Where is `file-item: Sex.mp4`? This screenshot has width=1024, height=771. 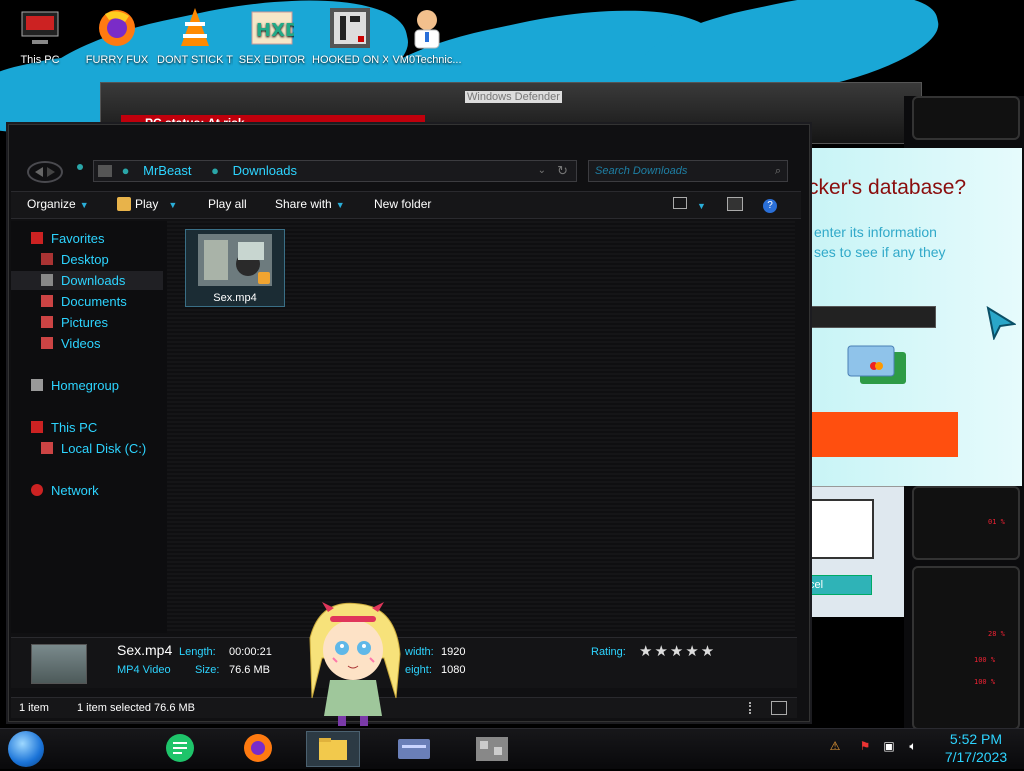 file-item: Sex.mp4 is located at coordinates (235, 268).